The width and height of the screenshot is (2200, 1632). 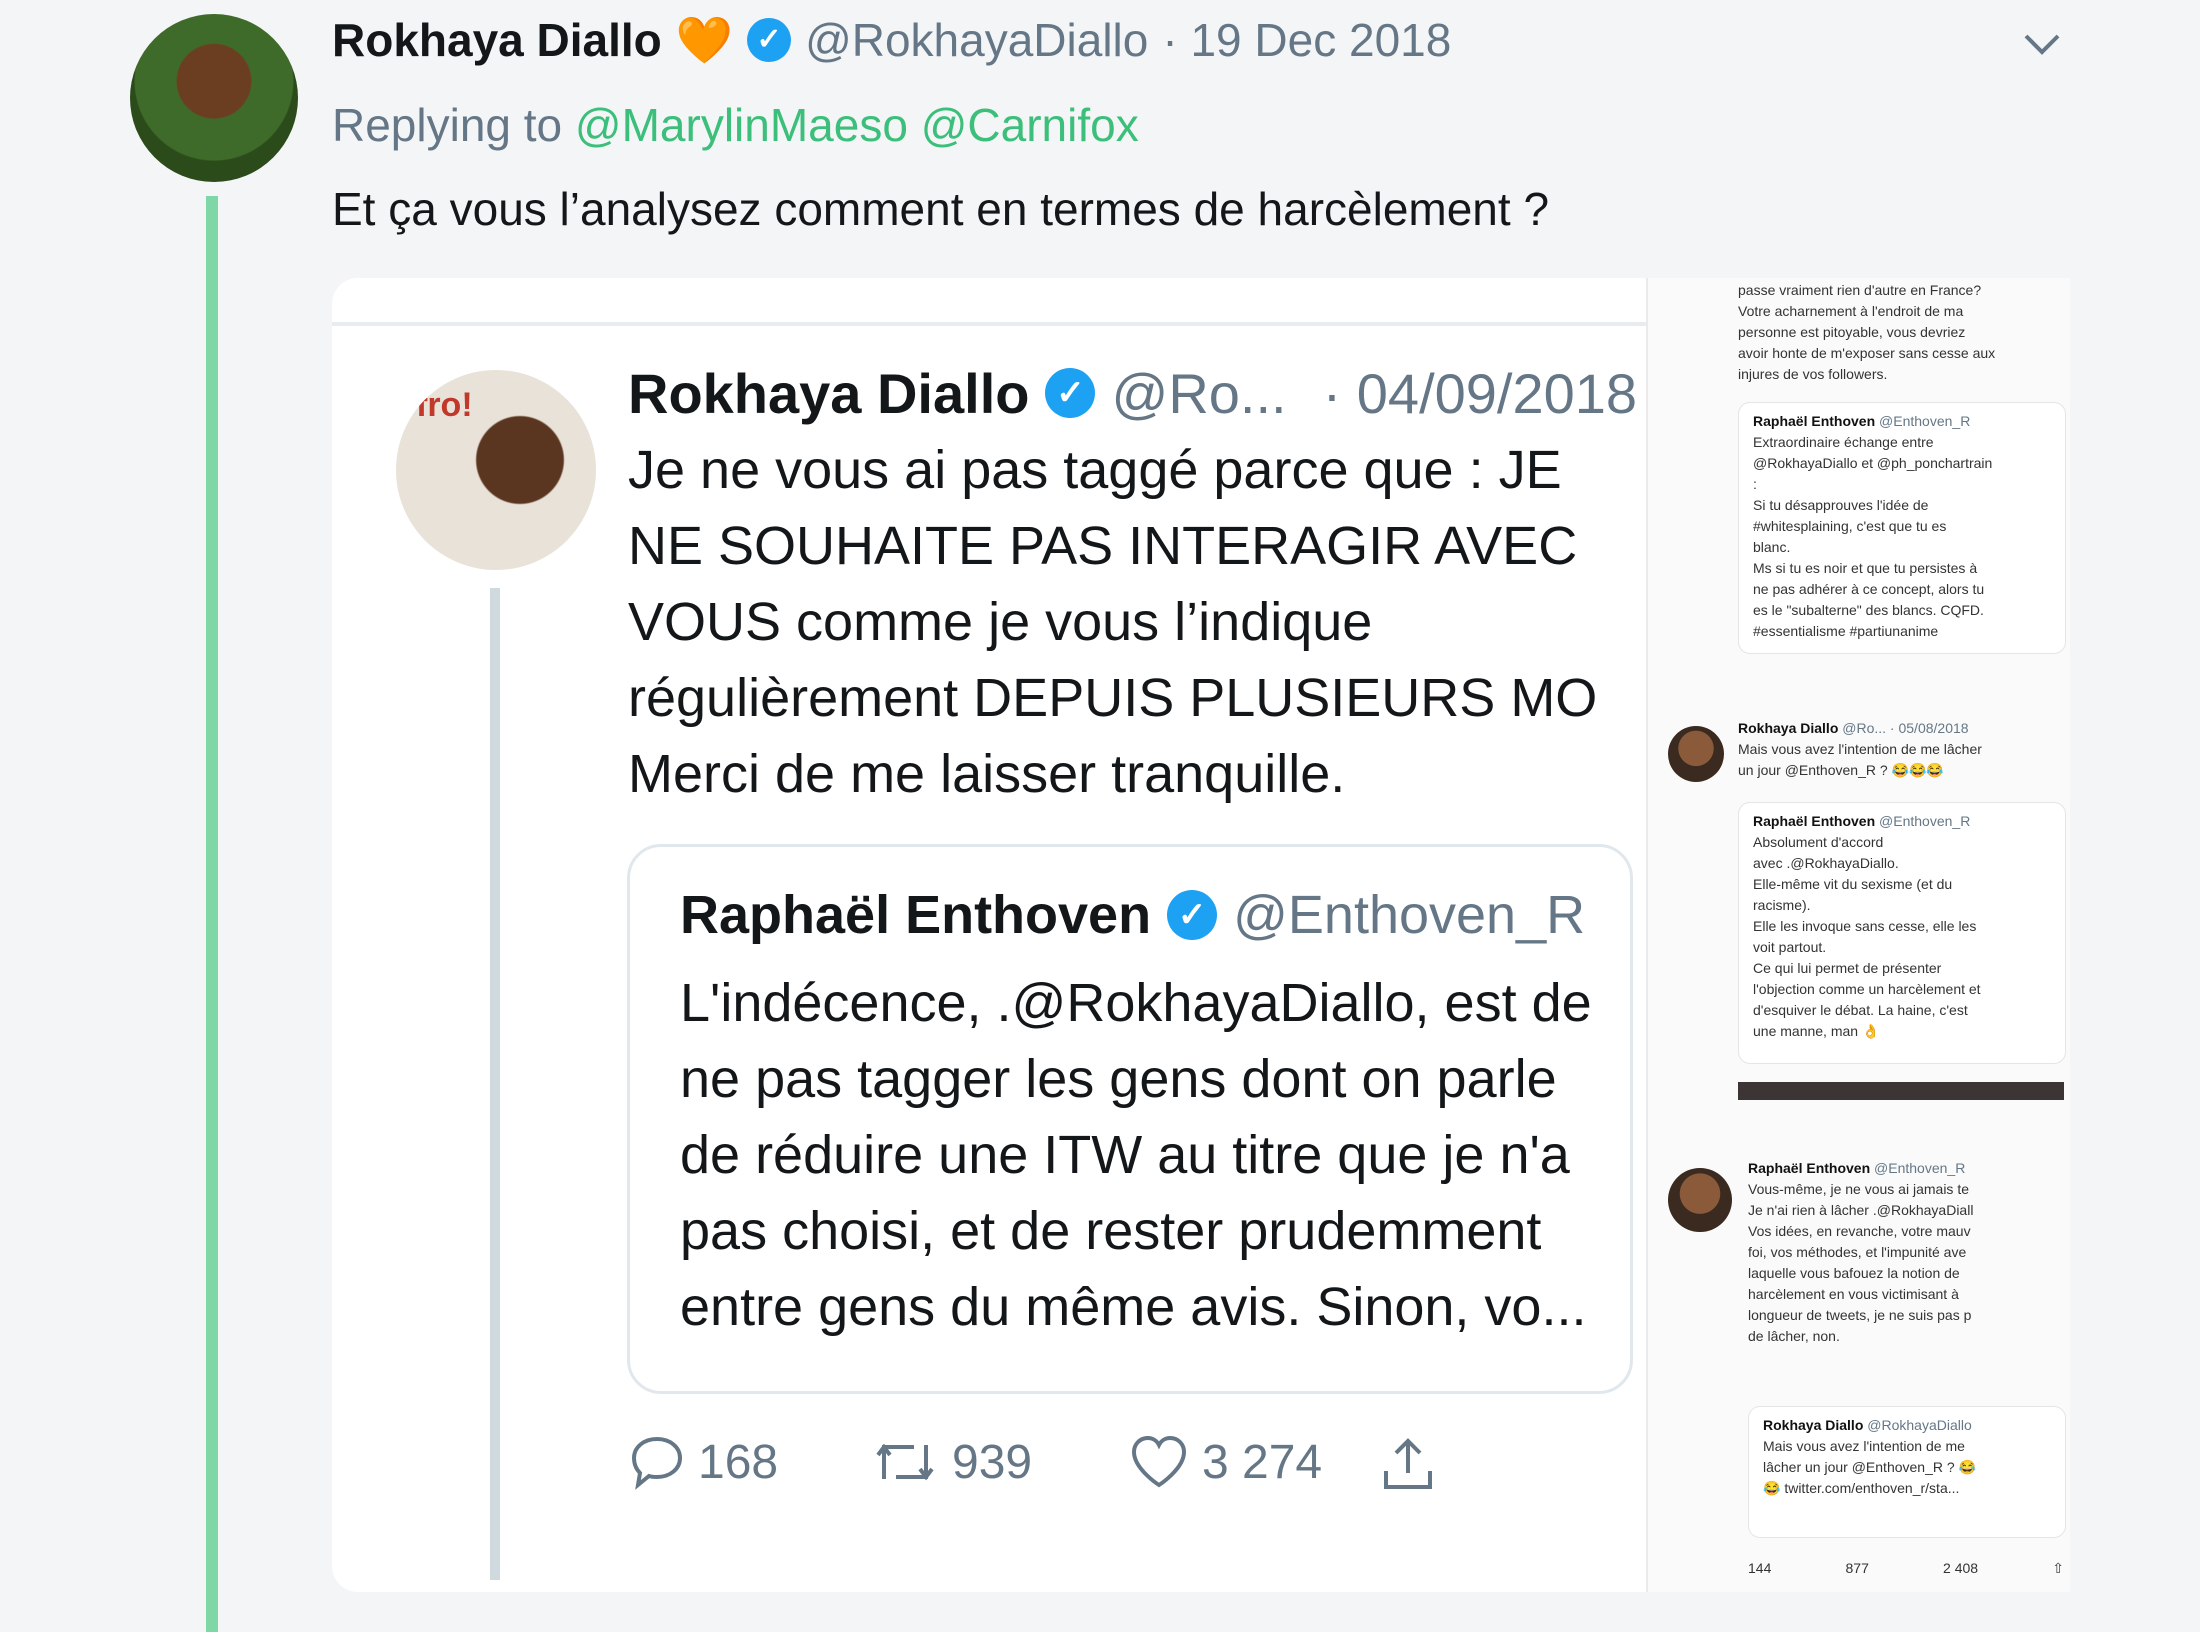 I want to click on heart-icon, so click(x=1159, y=1461).